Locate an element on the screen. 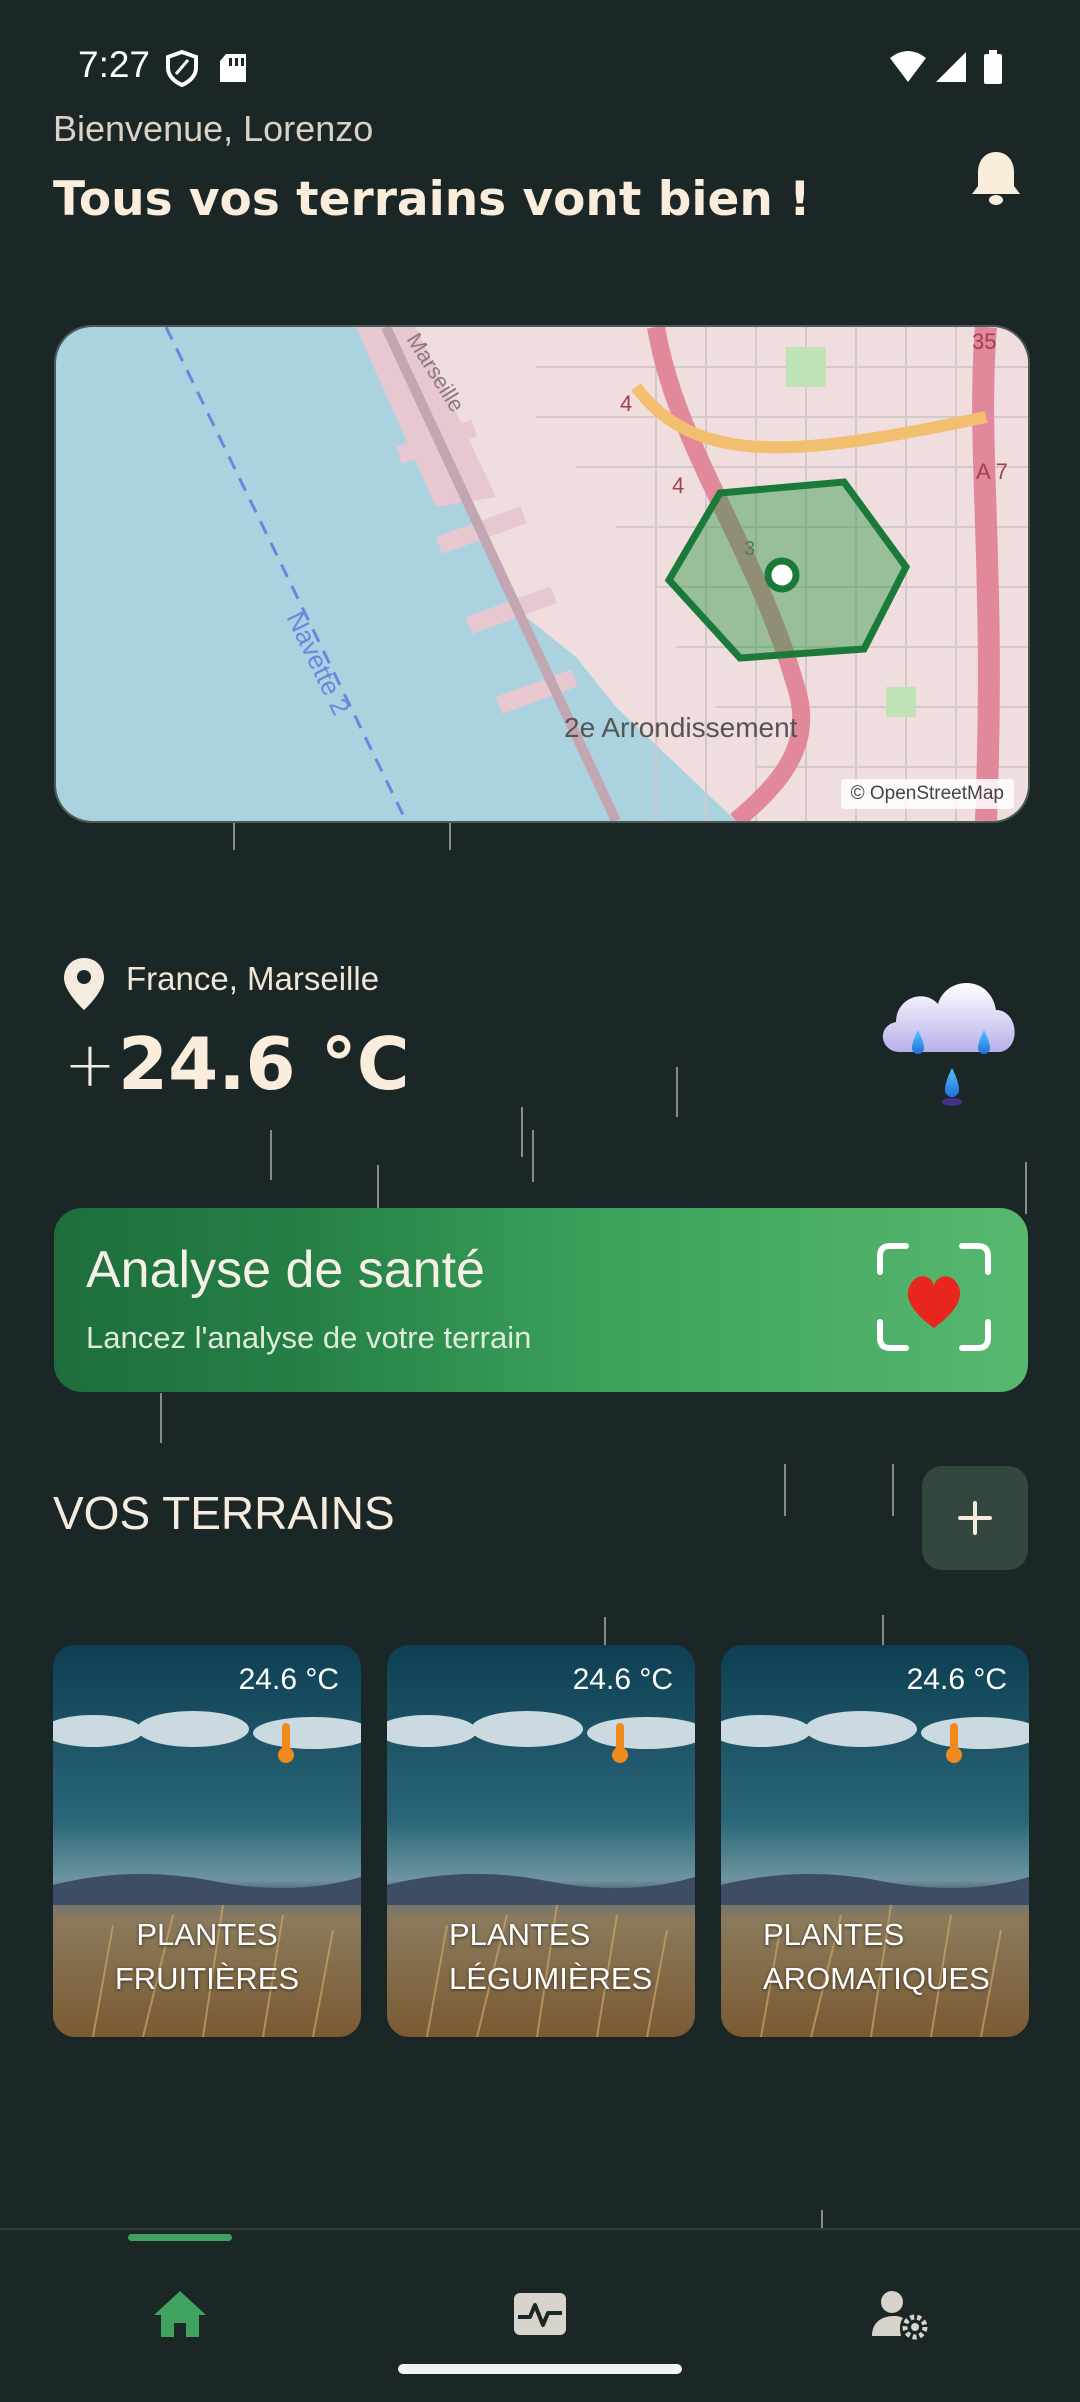  status-time: 7:27 is located at coordinates (114, 64).